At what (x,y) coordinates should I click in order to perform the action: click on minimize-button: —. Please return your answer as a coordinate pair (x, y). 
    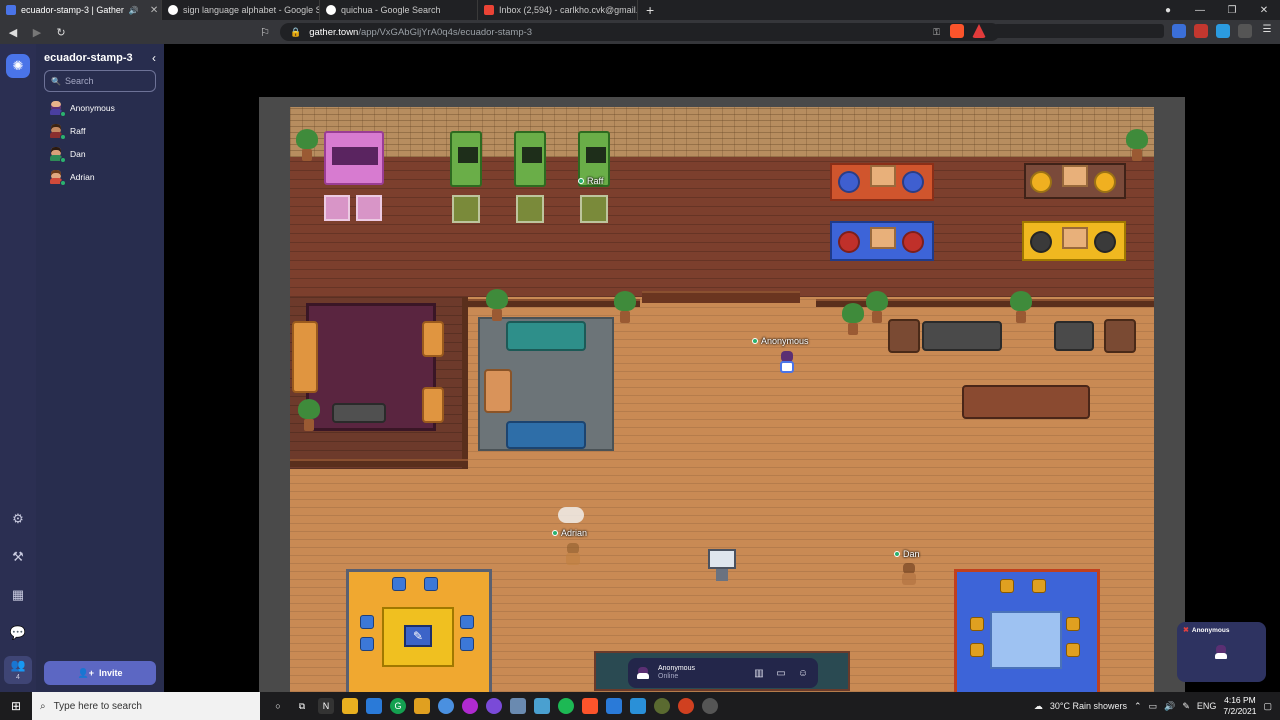
    Looking at the image, I should click on (1200, 10).